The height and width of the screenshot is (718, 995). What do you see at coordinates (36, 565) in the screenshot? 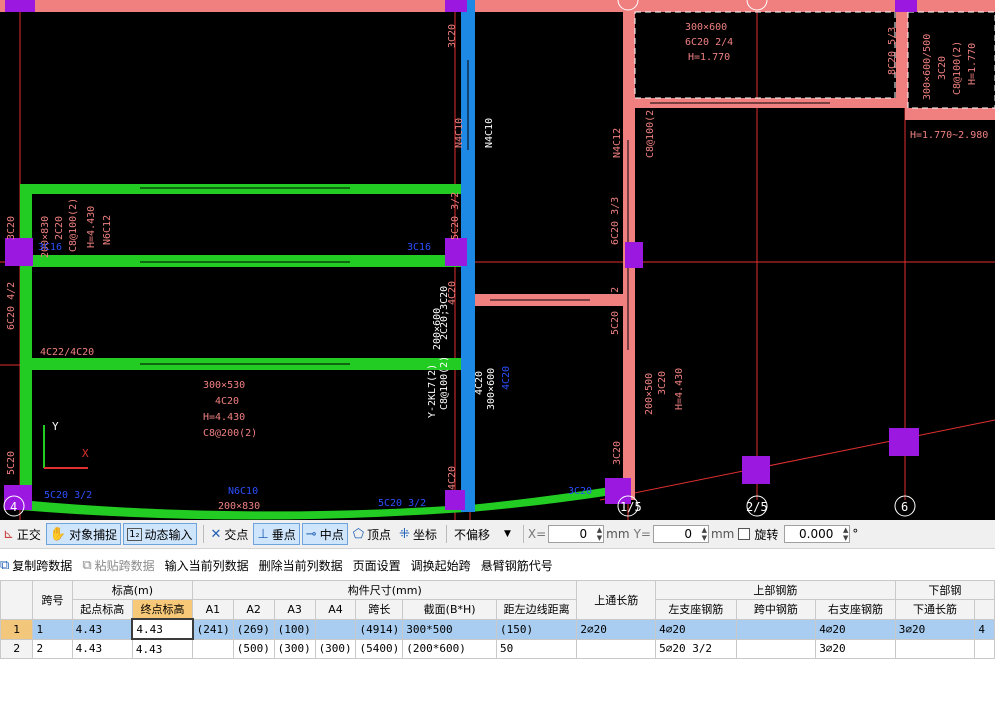
I see `copy-span-button: ⧉ 复制跨数据` at bounding box center [36, 565].